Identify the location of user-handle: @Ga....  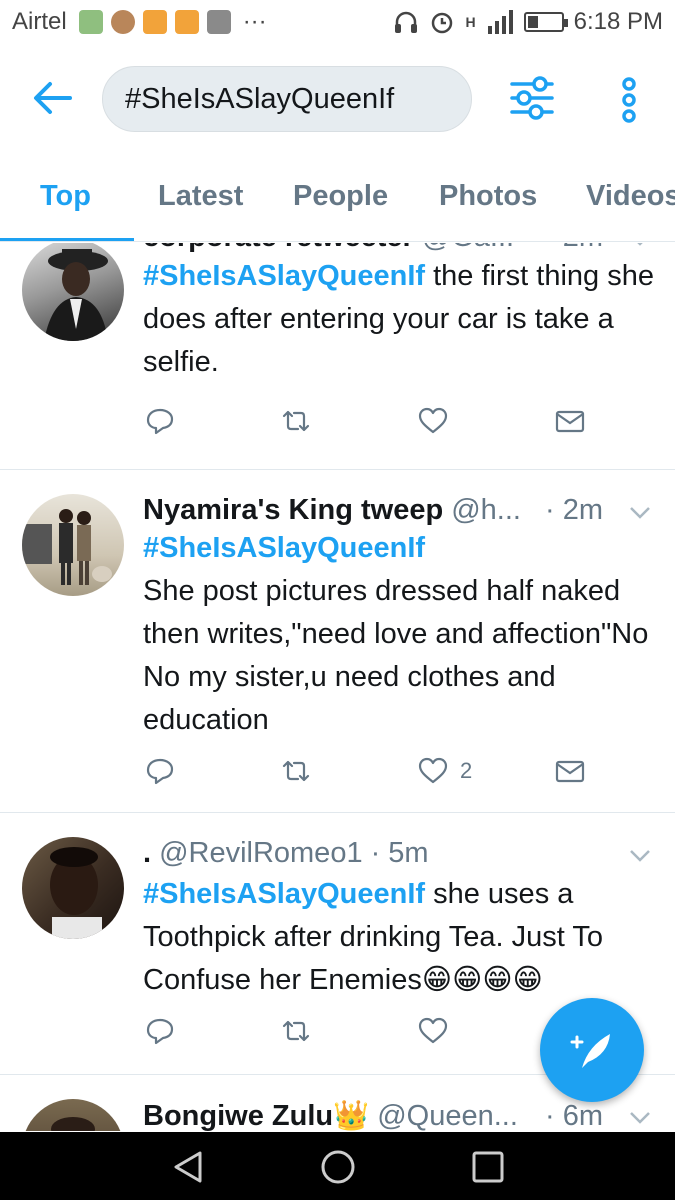
(468, 248).